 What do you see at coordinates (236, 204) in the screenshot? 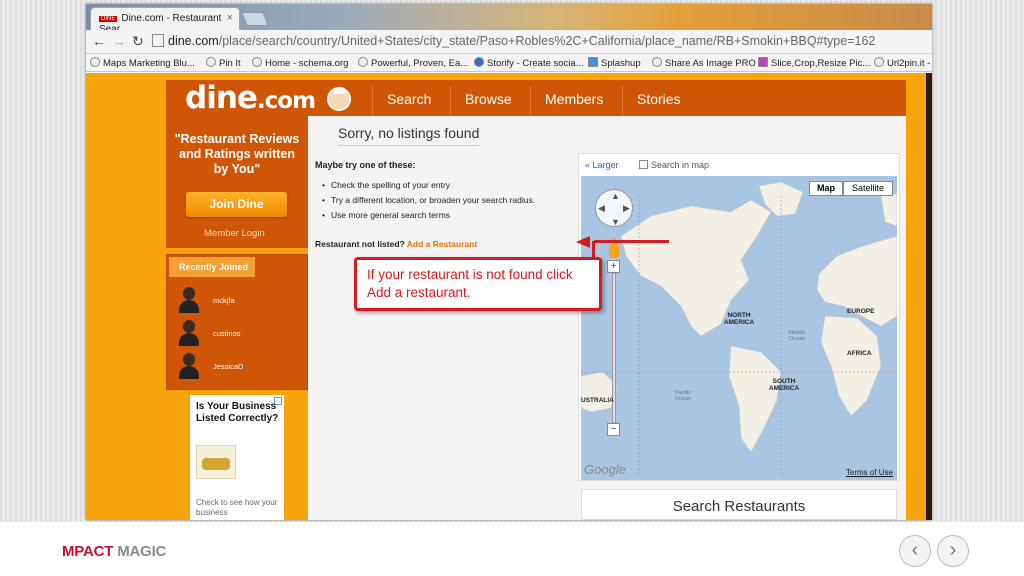
I see `join-dine-button: Join Dine` at bounding box center [236, 204].